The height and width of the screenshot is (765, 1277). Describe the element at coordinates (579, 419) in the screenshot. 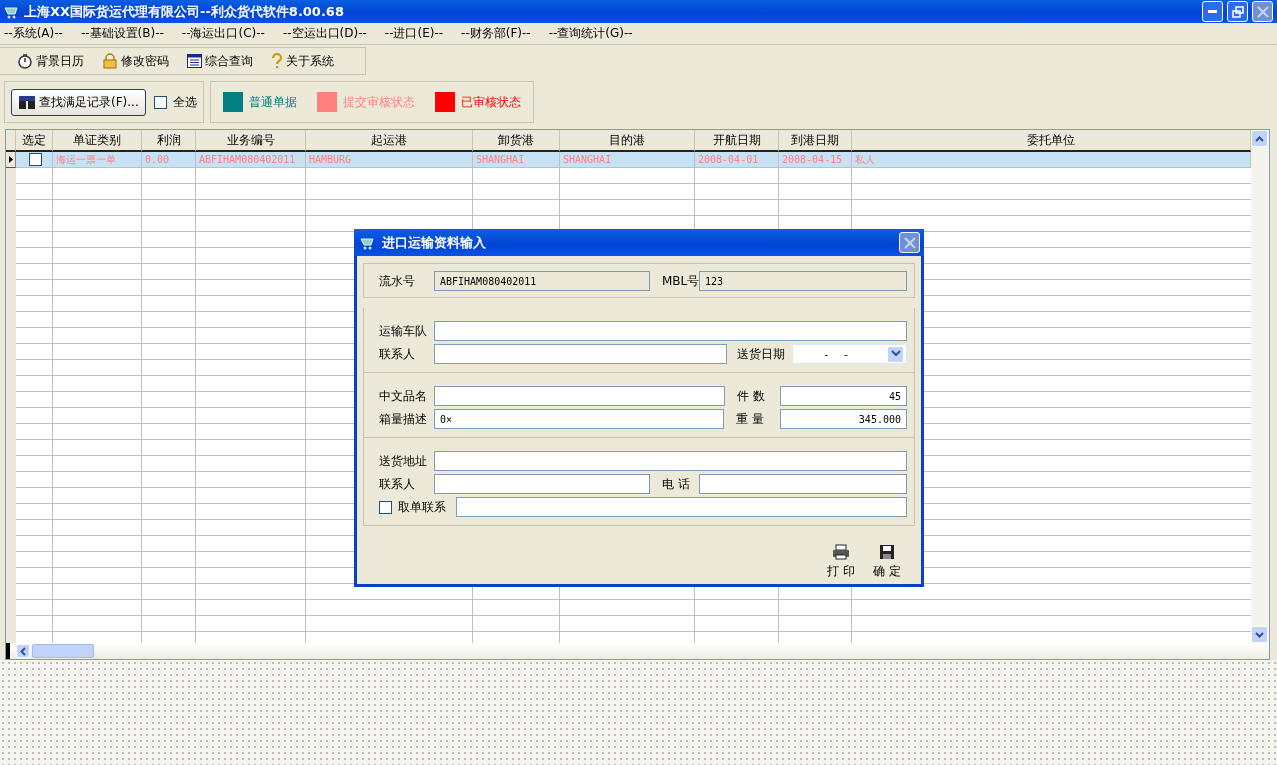

I see `input-field: 0×` at that location.